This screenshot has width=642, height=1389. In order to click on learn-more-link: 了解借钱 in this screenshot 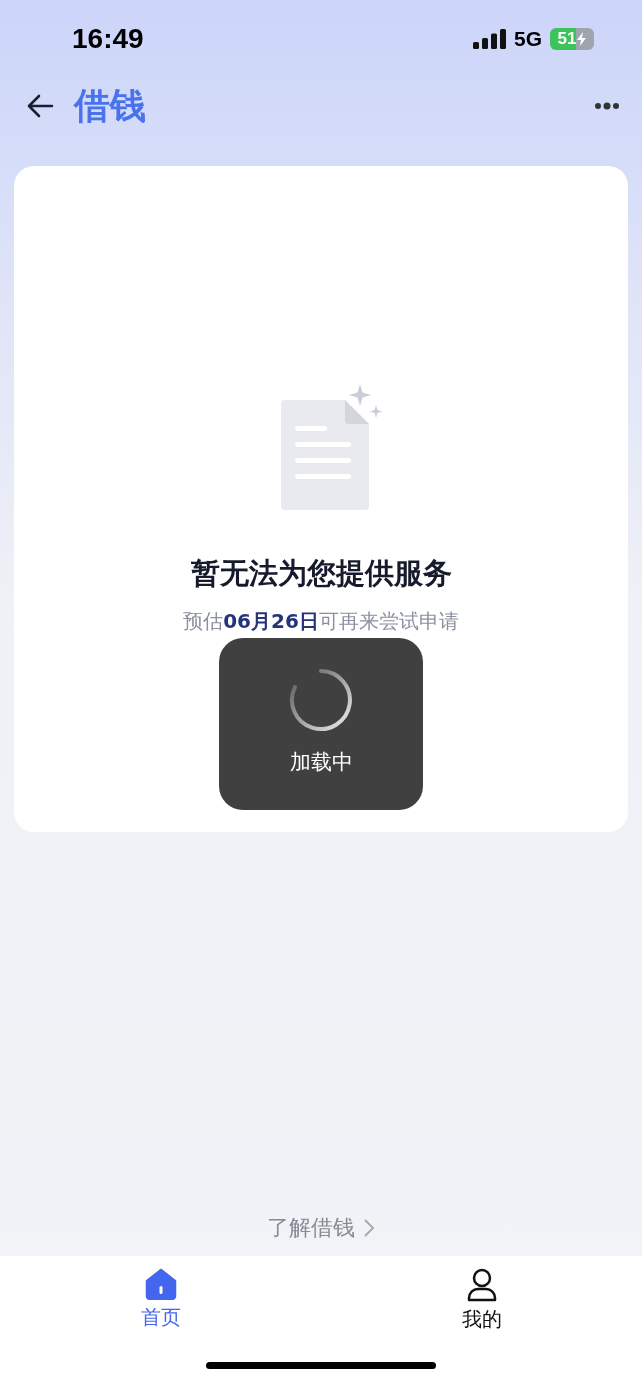, I will do `click(321, 1228)`.